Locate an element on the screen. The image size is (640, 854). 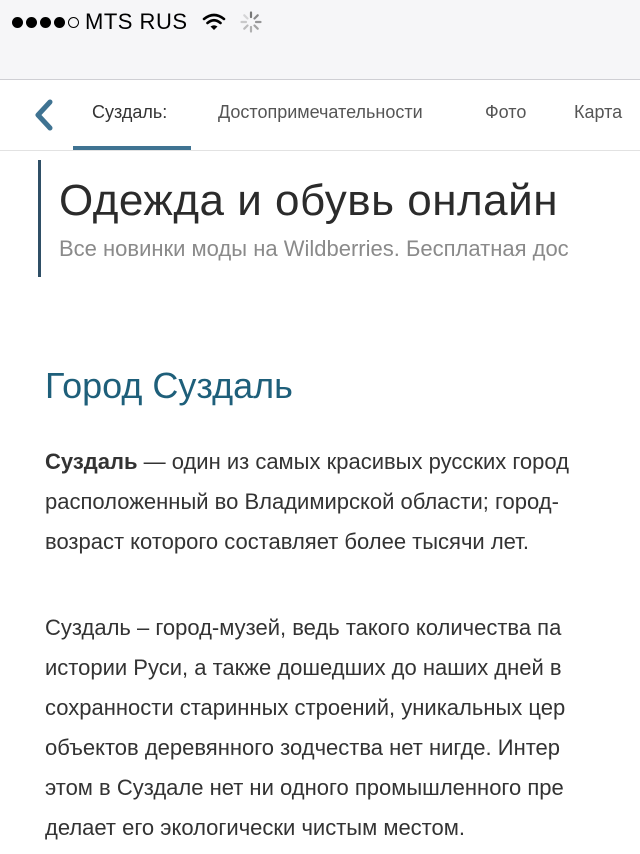
tab-photo: Фото is located at coordinates (505, 112).